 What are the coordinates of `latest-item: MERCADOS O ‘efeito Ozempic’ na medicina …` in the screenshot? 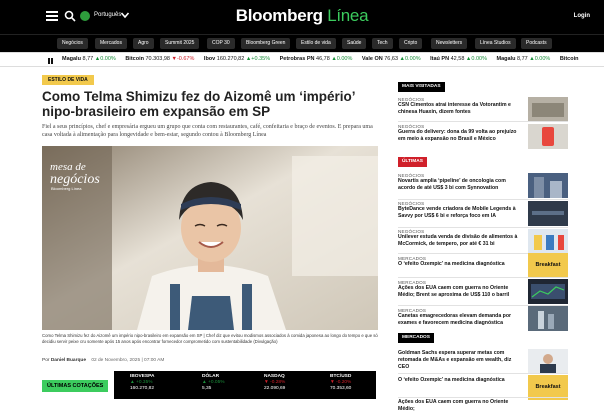 It's located at (460, 262).